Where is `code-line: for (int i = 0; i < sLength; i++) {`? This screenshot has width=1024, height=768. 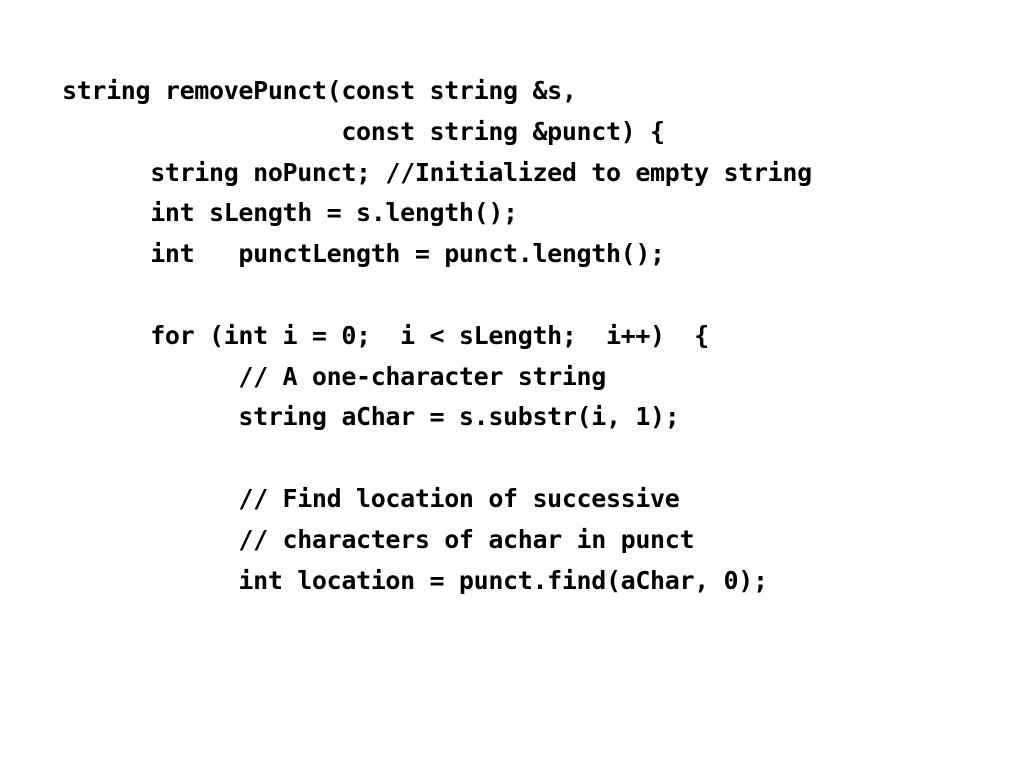
code-line: for (int i = 0; i < sLength; i++) { is located at coordinates (385, 335).